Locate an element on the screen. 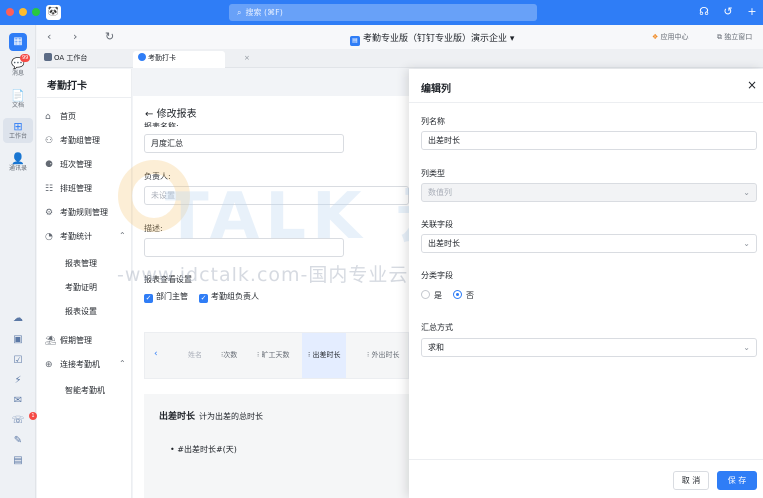 Image resolution: width=763 pixels, height=498 pixels. cancel-button: 取 消 is located at coordinates (691, 480).